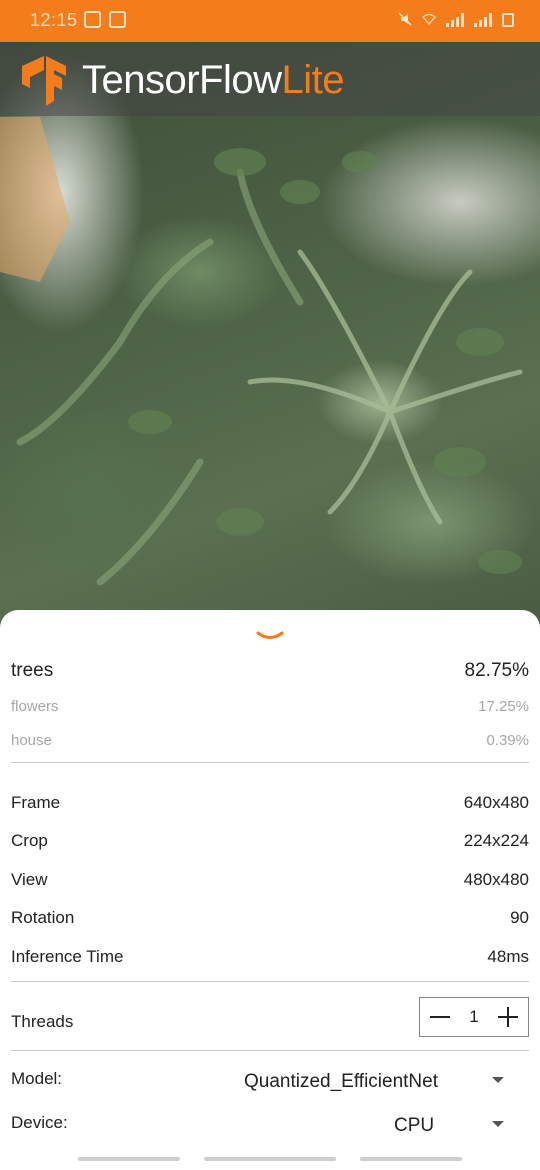 The width and height of the screenshot is (540, 1170). What do you see at coordinates (270, 841) in the screenshot?
I see `info-row-crop: Crop 224x224` at bounding box center [270, 841].